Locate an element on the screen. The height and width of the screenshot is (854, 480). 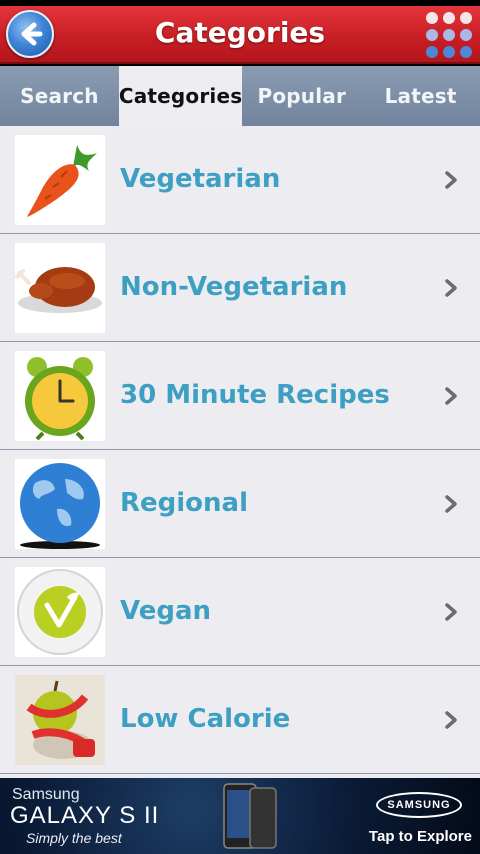
ad-cta: Tap to Explore is located at coordinates (420, 836).